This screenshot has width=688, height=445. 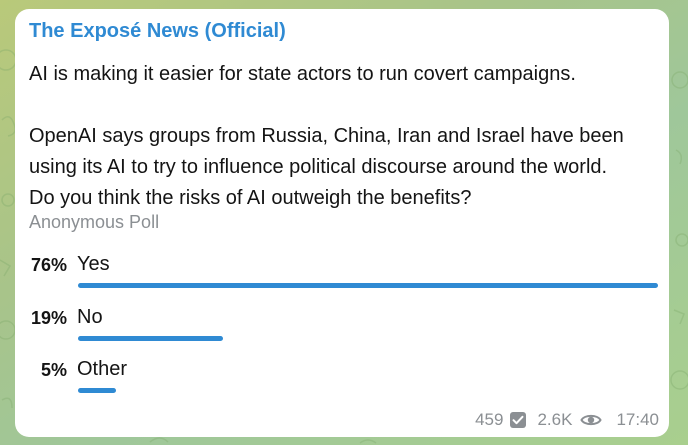 I want to click on vote-count: 459, so click(x=489, y=419).